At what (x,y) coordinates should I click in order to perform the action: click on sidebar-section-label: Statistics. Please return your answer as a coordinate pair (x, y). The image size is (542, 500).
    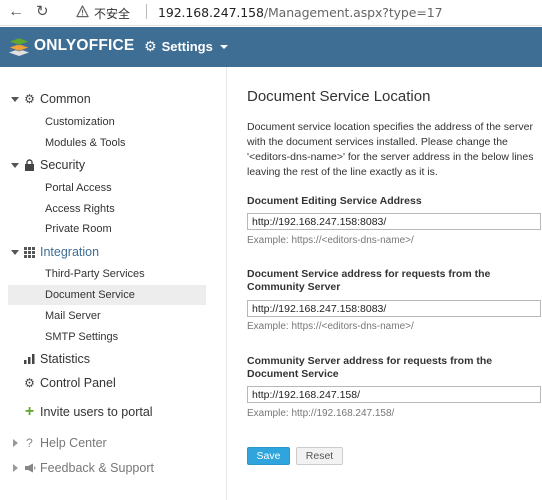
    Looking at the image, I should click on (65, 359).